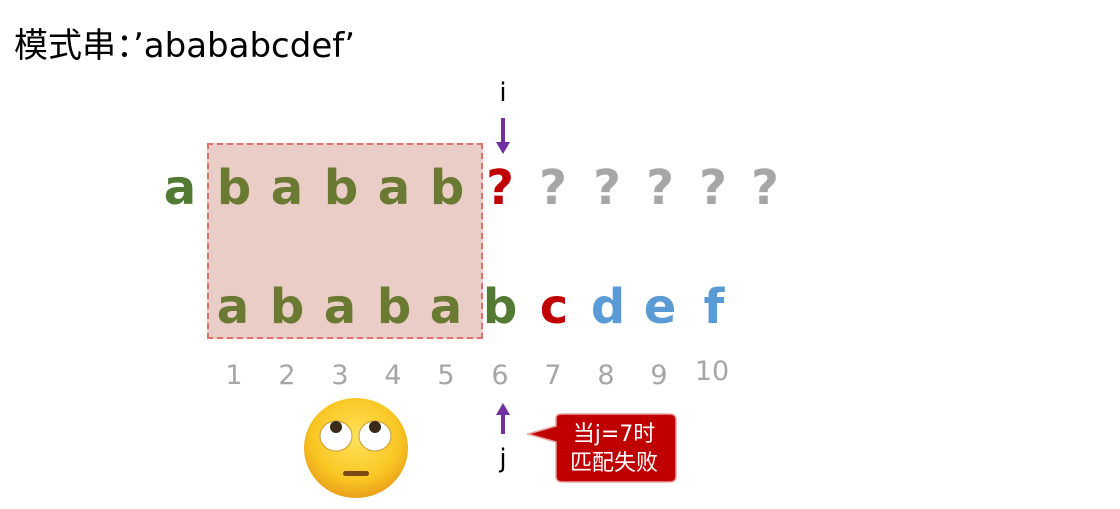  I want to click on text-char-7: ?, so click(500, 188).